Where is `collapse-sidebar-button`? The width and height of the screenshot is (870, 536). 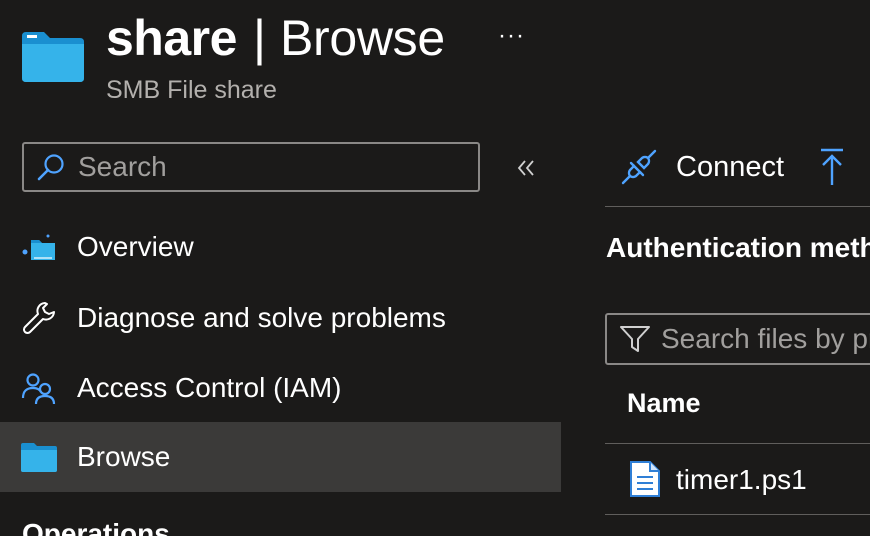 collapse-sidebar-button is located at coordinates (526, 168).